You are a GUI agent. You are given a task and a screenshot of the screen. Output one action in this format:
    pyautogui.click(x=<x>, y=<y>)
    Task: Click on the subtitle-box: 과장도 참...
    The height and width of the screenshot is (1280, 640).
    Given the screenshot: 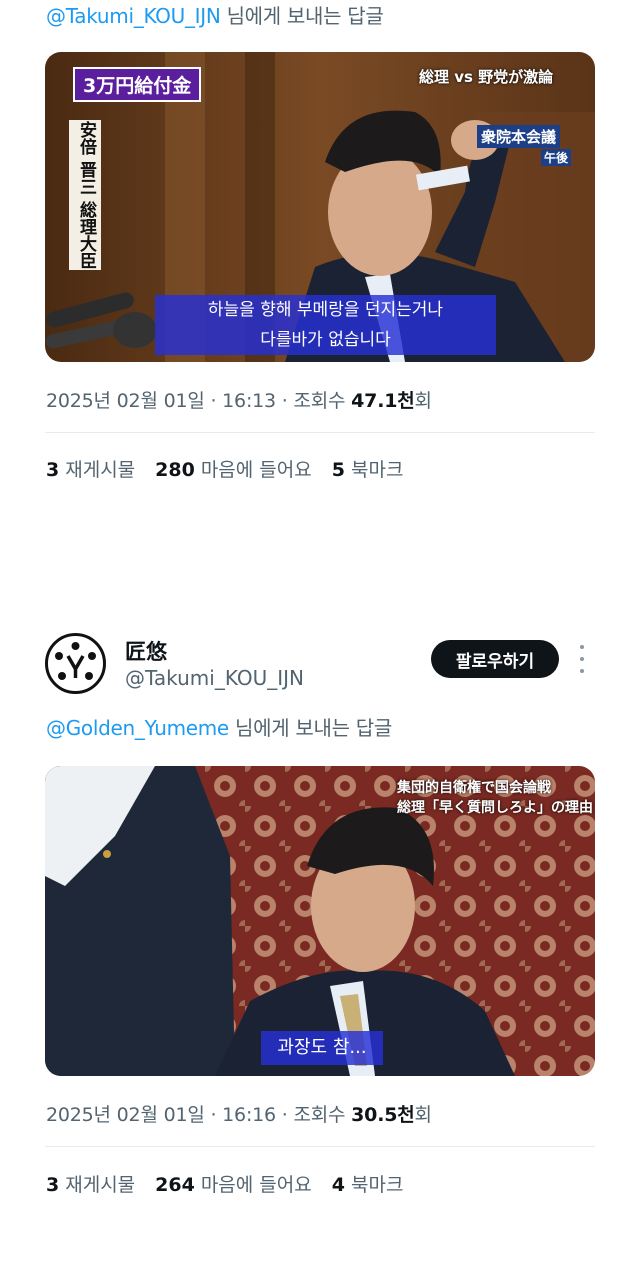 What is the action you would take?
    pyautogui.click(x=322, y=1048)
    